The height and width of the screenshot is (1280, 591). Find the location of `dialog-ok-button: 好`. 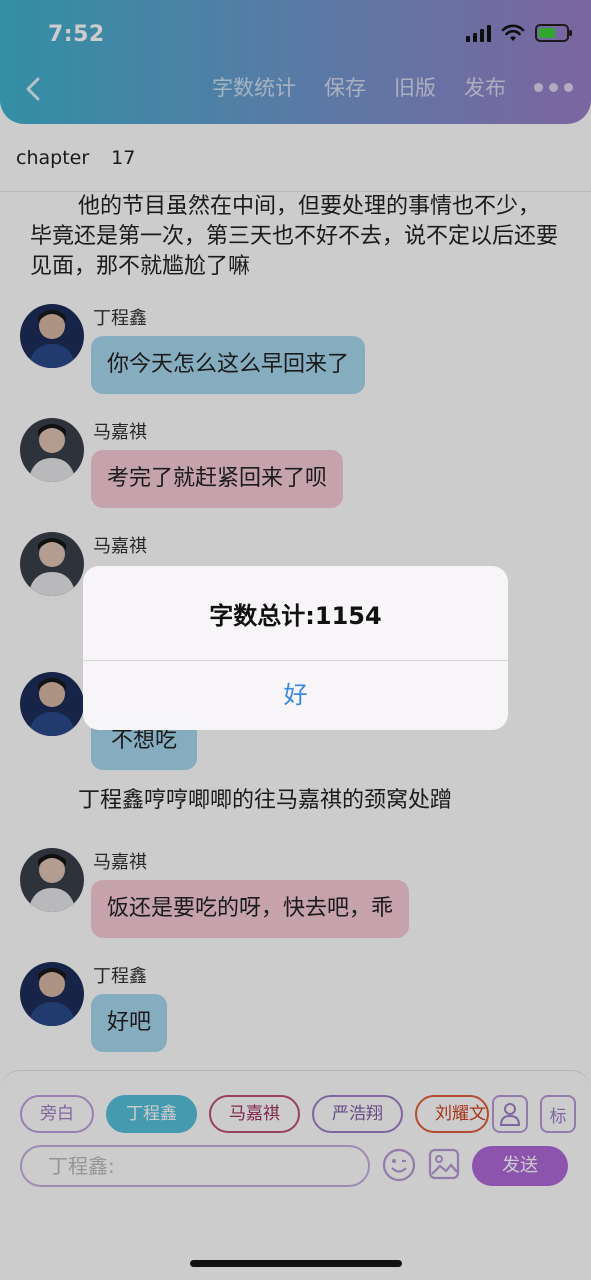

dialog-ok-button: 好 is located at coordinates (295, 695).